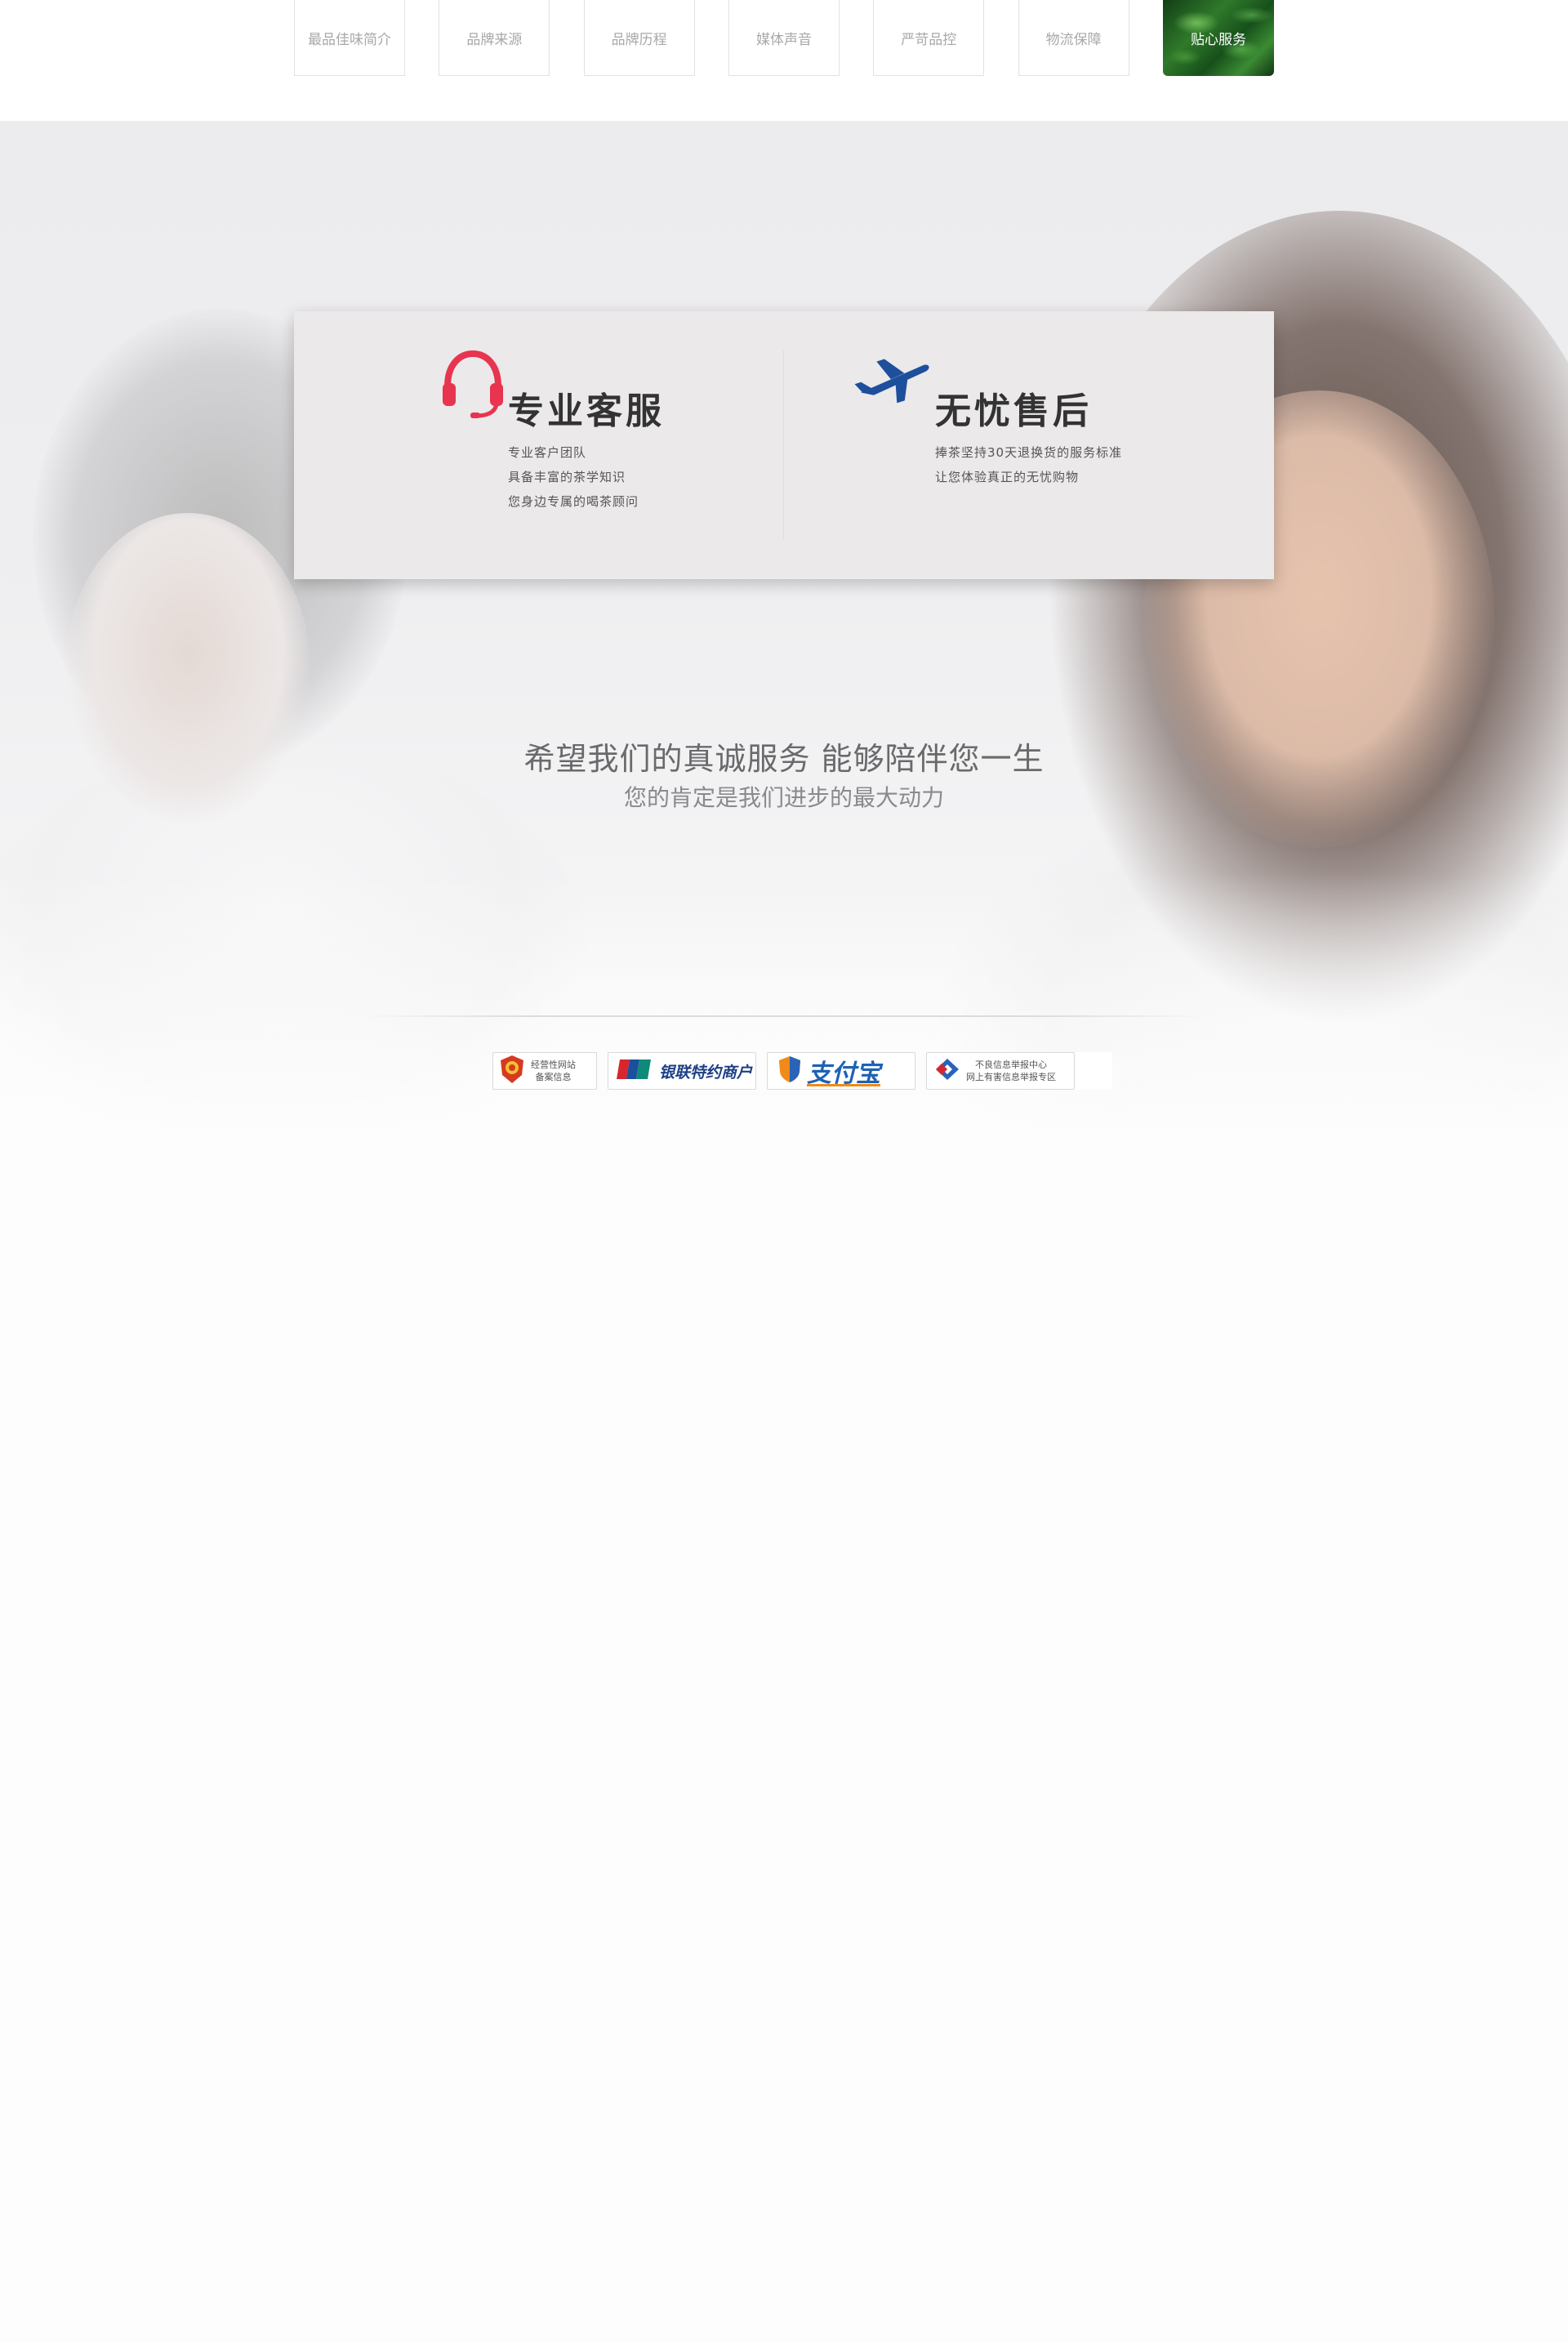  What do you see at coordinates (1029, 453) in the screenshot?
I see `feature-line: 捧茶坚持30天退换货的服务标准` at bounding box center [1029, 453].